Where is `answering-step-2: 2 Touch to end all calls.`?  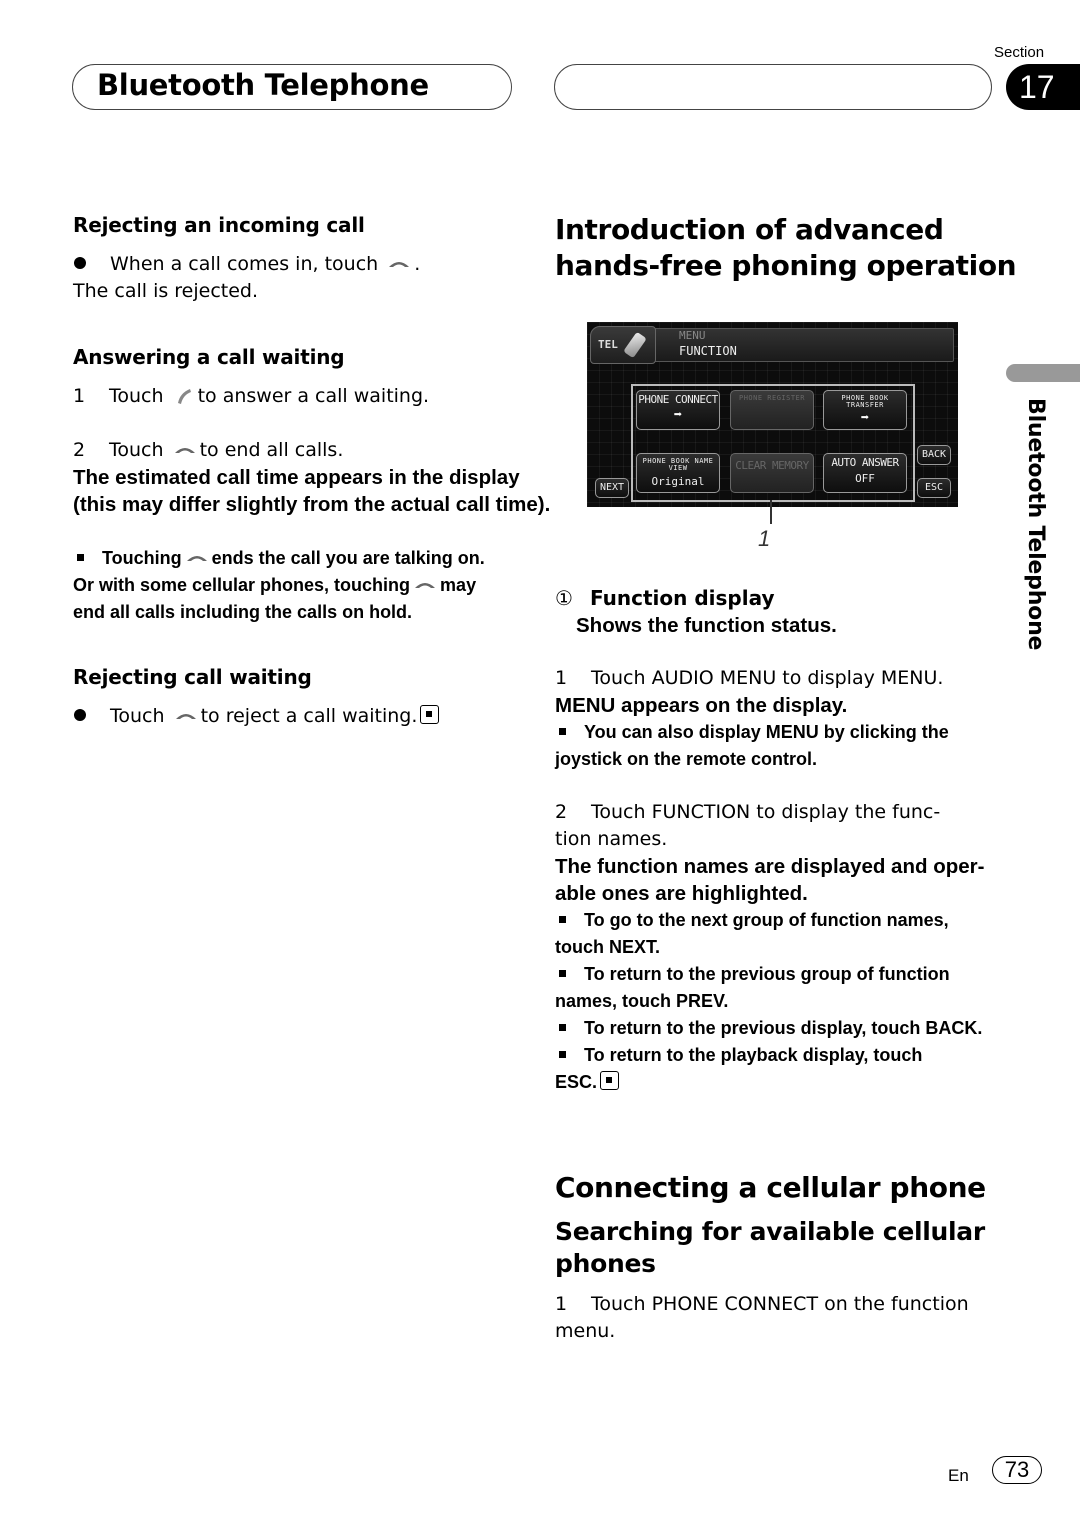 answering-step-2: 2 Touch to end all calls. is located at coordinates (208, 450).